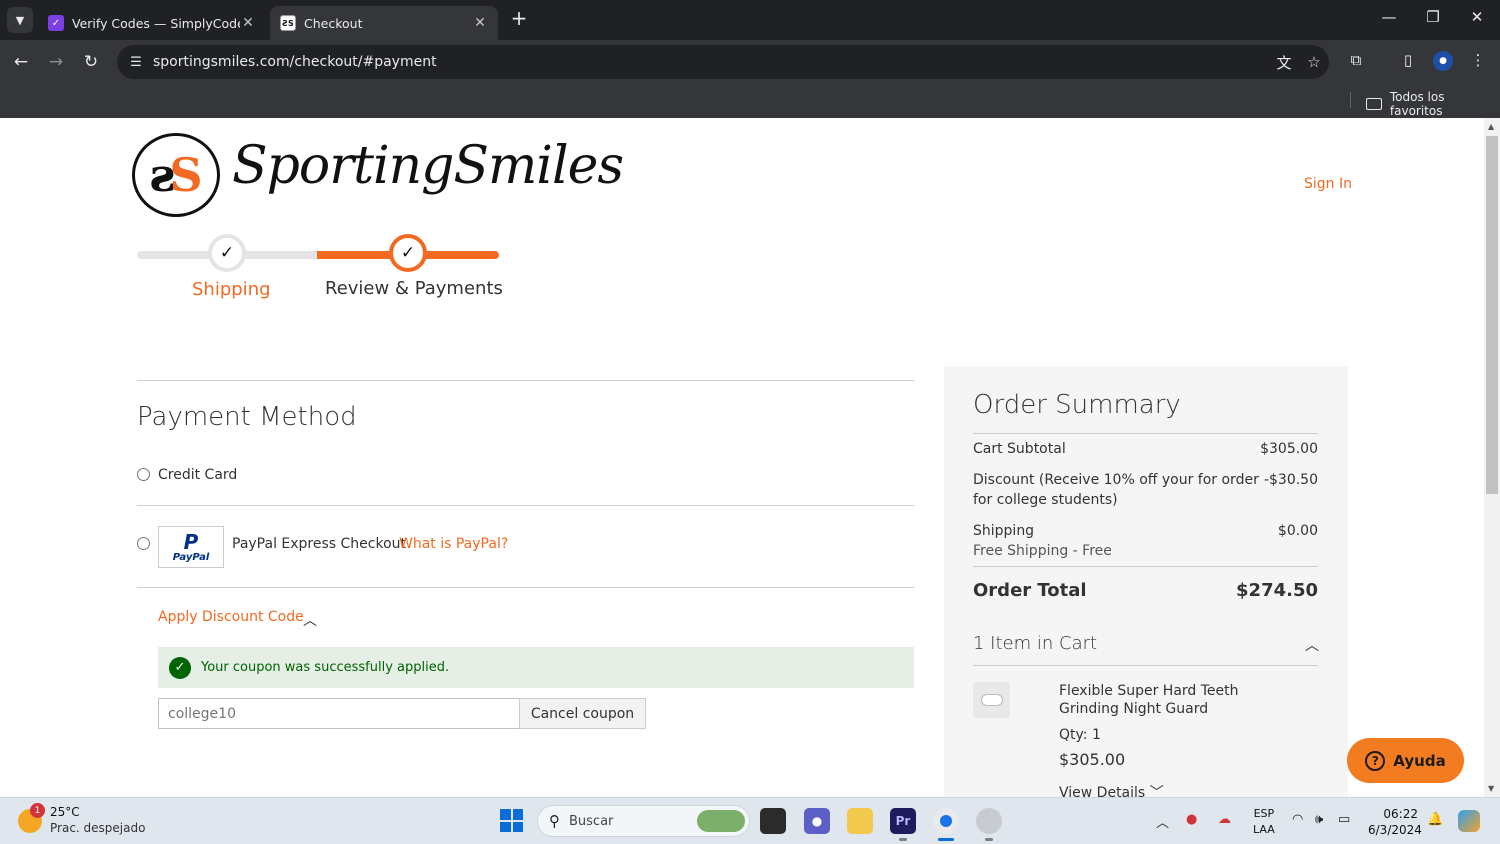 This screenshot has width=1500, height=844. I want to click on tab-search-icon: ▼, so click(20, 20).